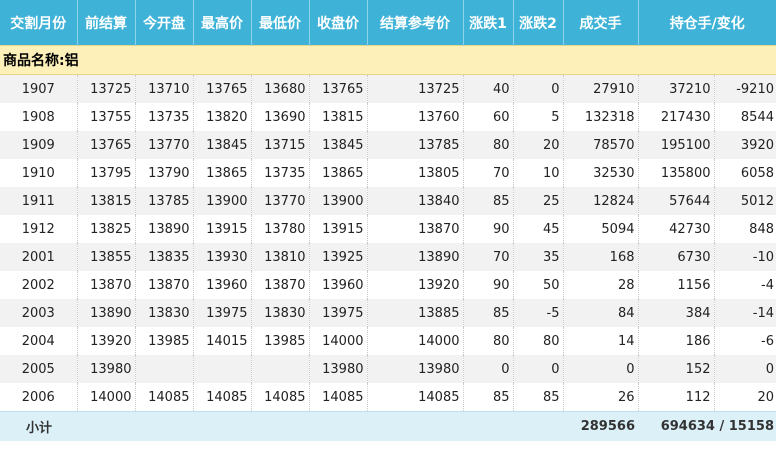  What do you see at coordinates (106, 397) in the screenshot?
I see `cell-prev-settle: 14000` at bounding box center [106, 397].